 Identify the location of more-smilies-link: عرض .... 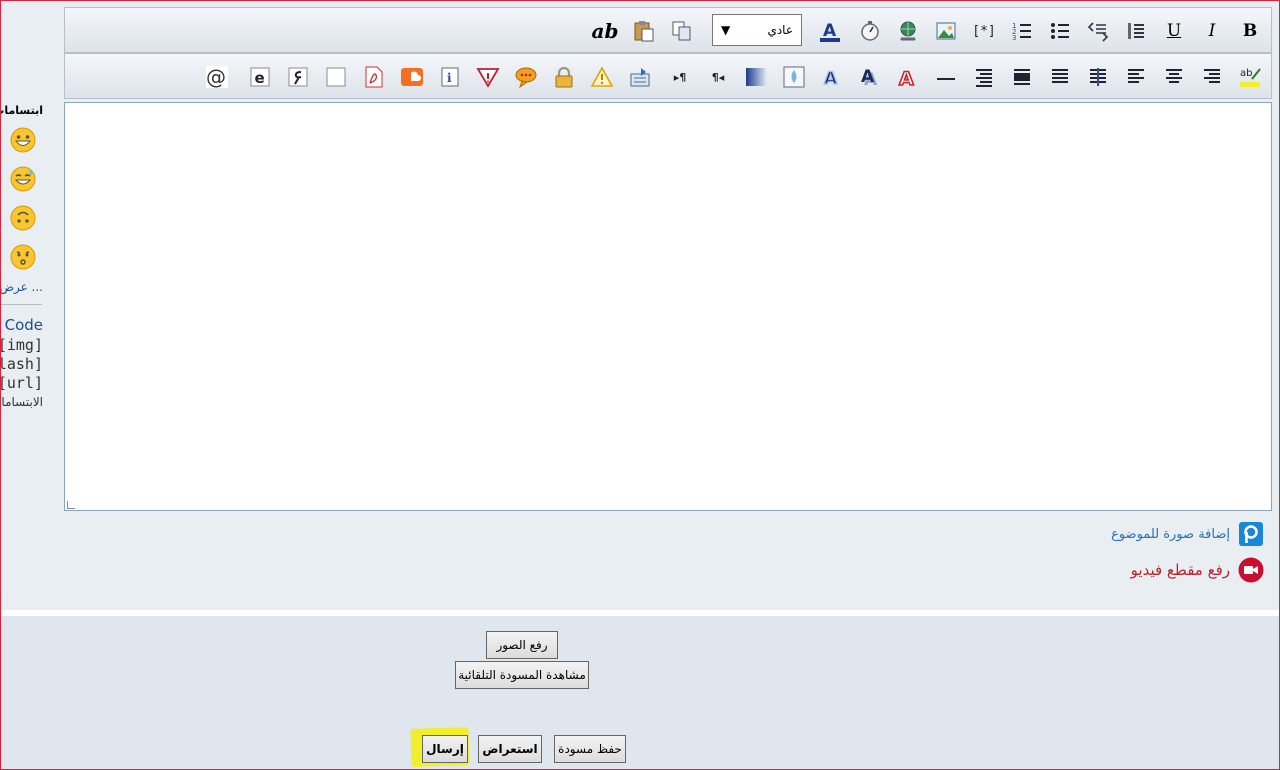
(21, 287).